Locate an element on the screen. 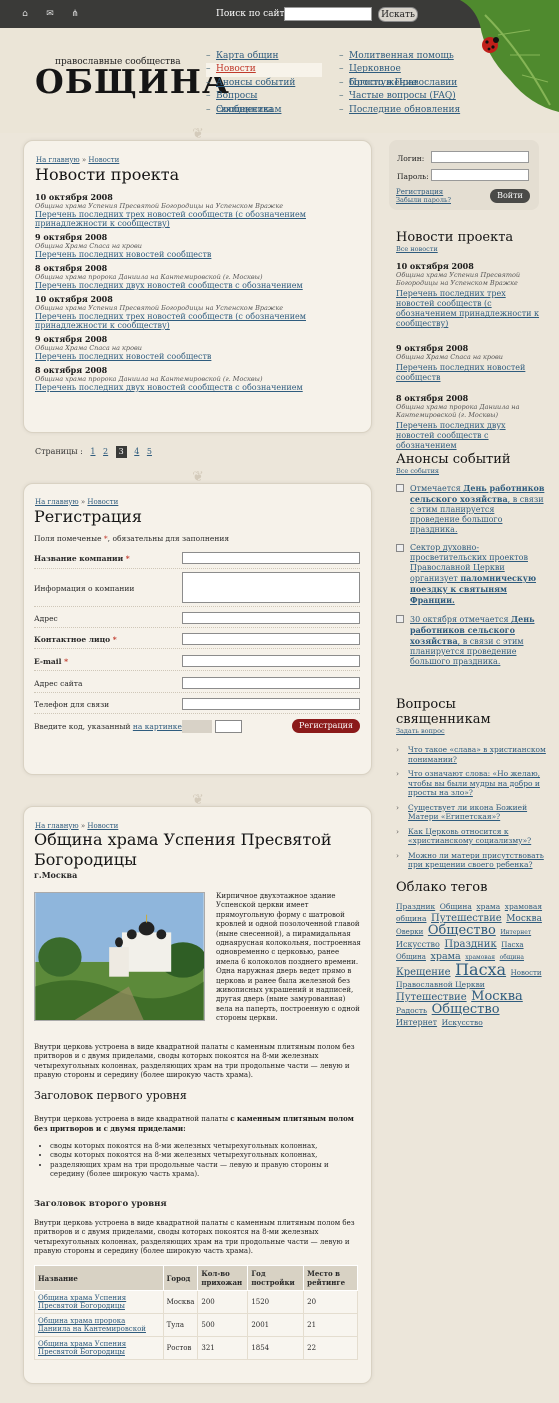 The width and height of the screenshot is (559, 1403). logo: ОБЩИНА is located at coordinates (132, 82).